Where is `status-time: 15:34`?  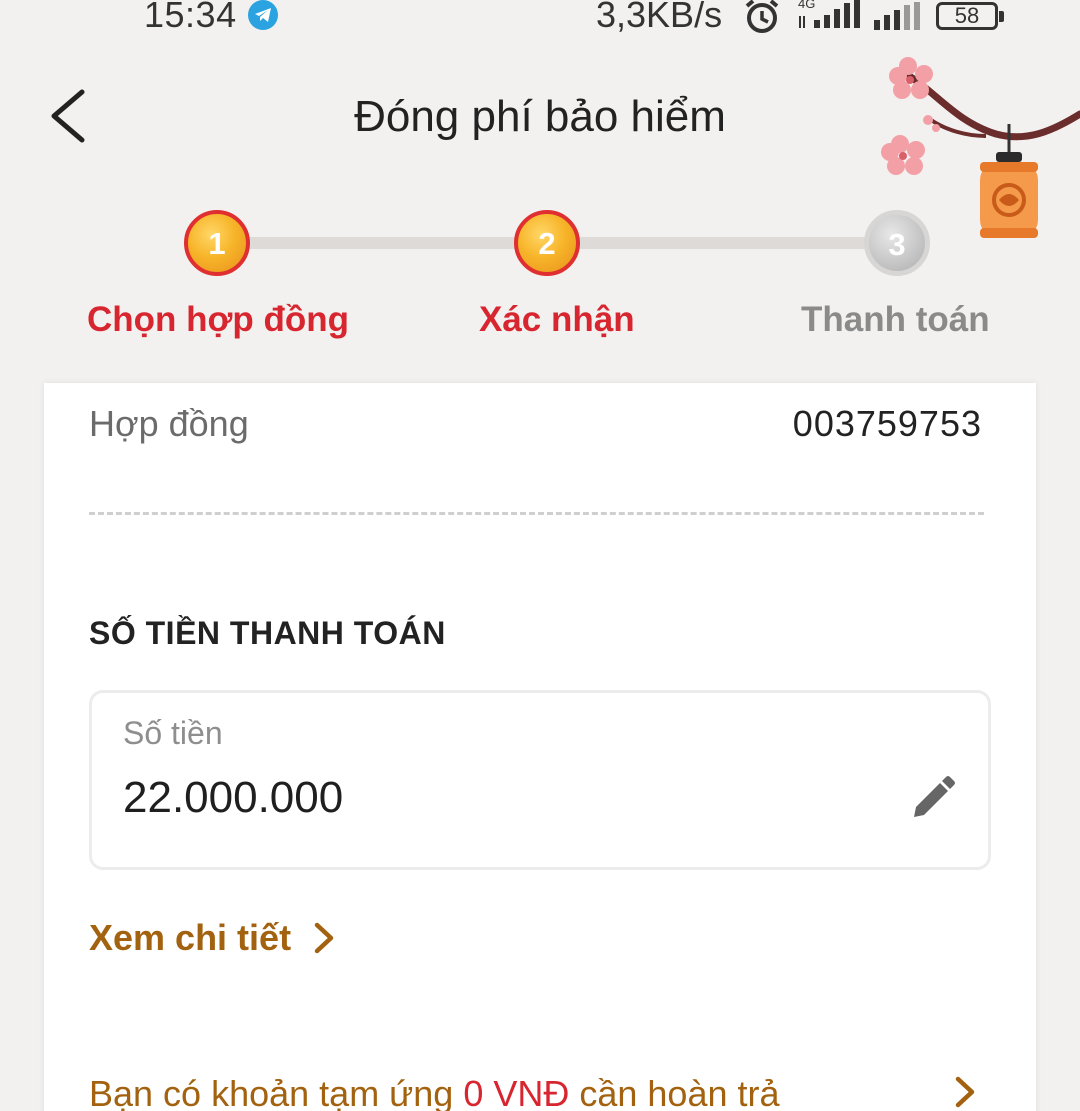 status-time: 15:34 is located at coordinates (190, 17).